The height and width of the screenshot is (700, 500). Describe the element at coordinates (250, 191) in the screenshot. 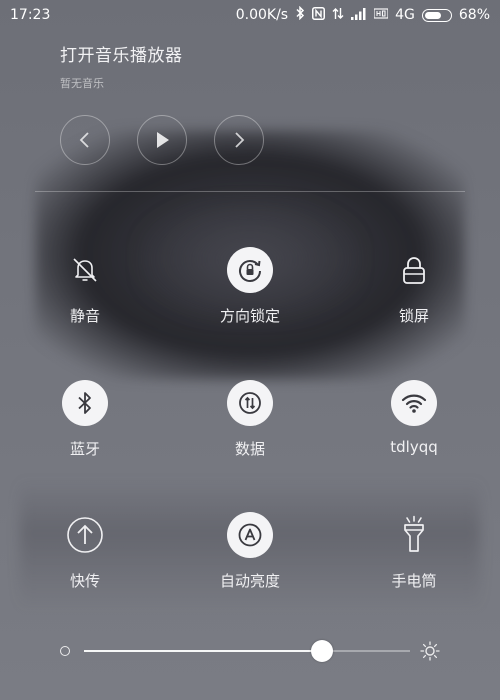

I see `section-divider` at that location.